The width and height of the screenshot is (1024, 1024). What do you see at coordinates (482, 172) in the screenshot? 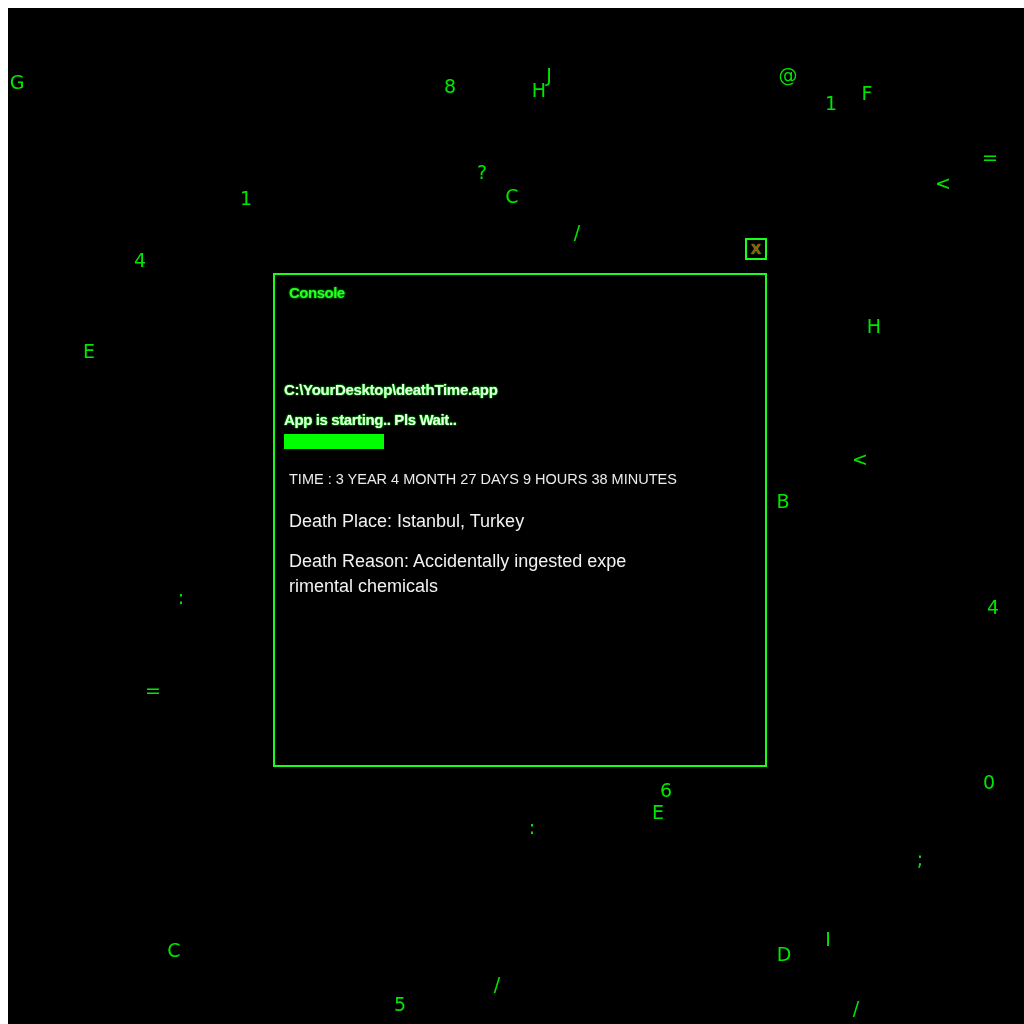
I see `matrix-character: ?` at bounding box center [482, 172].